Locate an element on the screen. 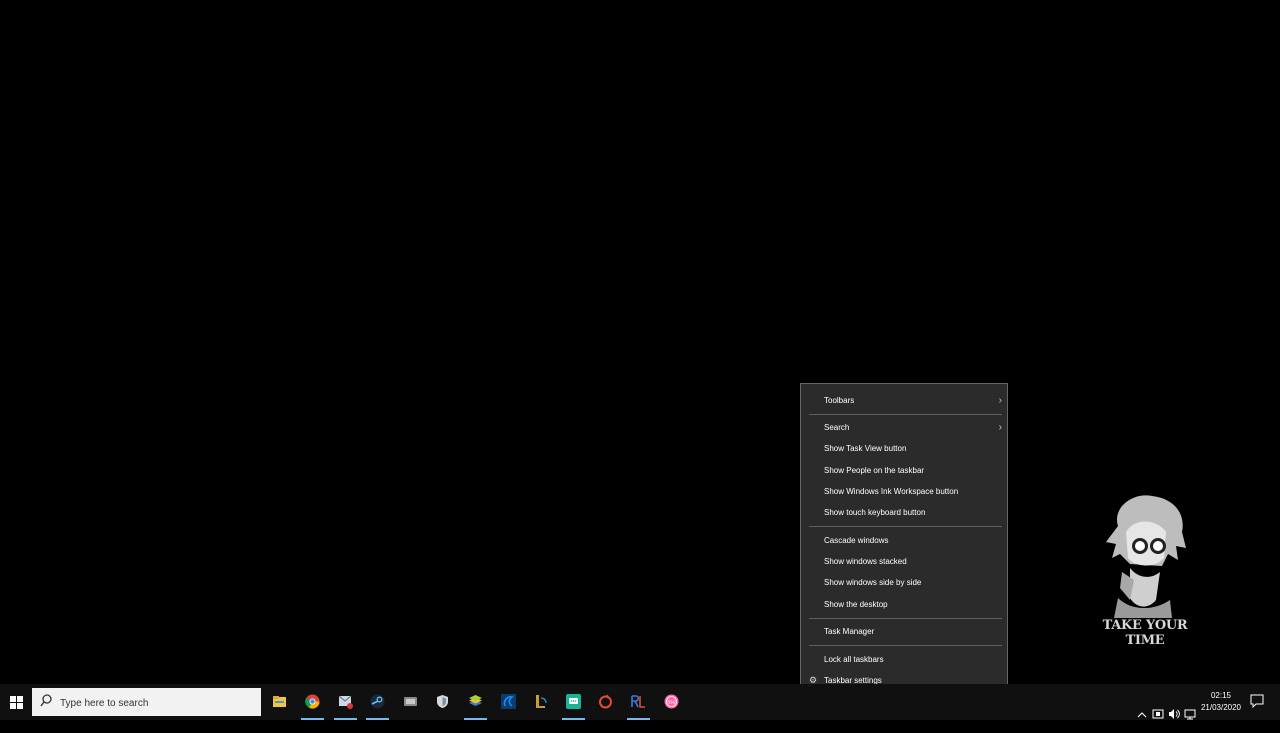  menu-item-label: Show the desktop is located at coordinates (856, 604).